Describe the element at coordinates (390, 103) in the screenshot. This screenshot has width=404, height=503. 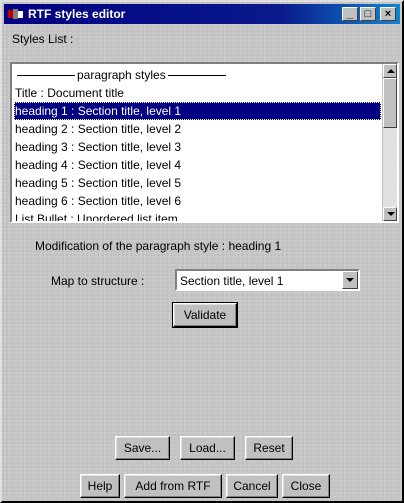
I see `scroll-thumb` at that location.